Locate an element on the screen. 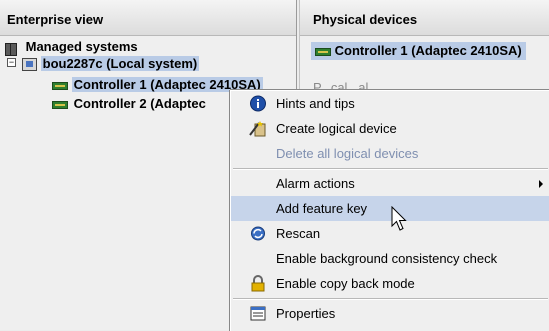 This screenshot has height=331, width=549. menu-item-label: Add feature key is located at coordinates (322, 208).